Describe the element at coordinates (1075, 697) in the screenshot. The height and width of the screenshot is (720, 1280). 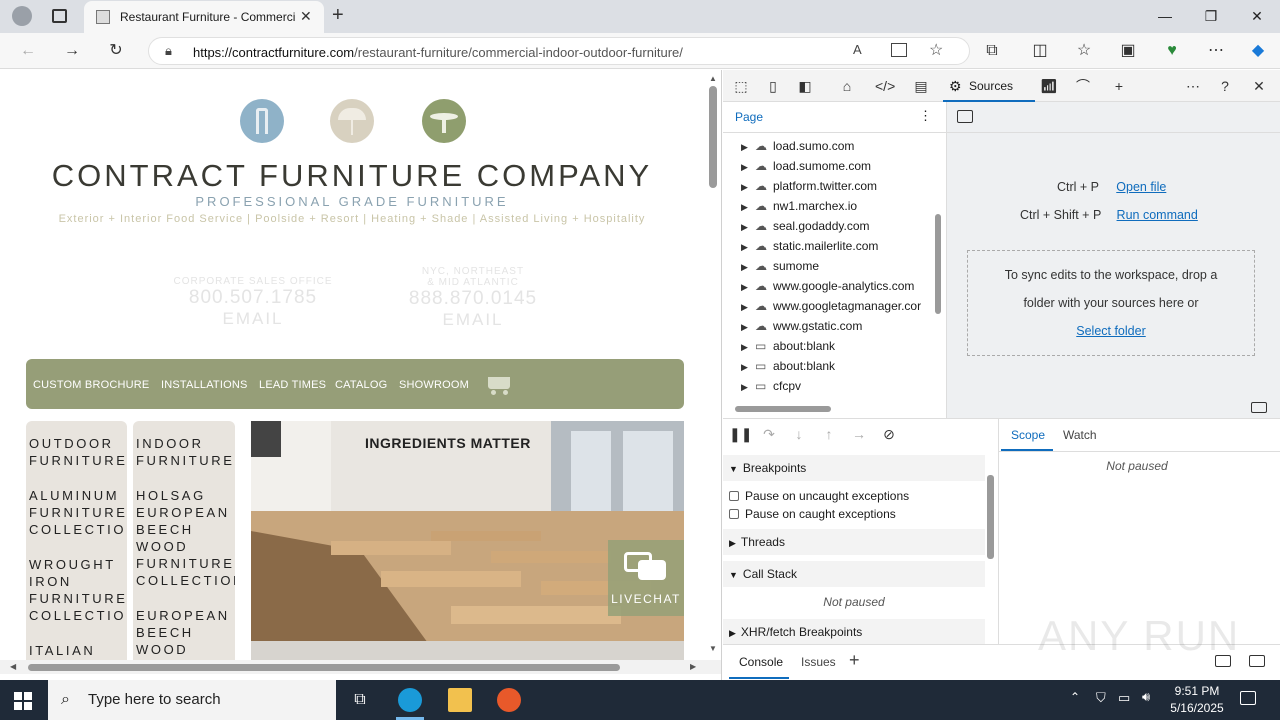
I see `tray-overflow-icon: ⌃` at that location.